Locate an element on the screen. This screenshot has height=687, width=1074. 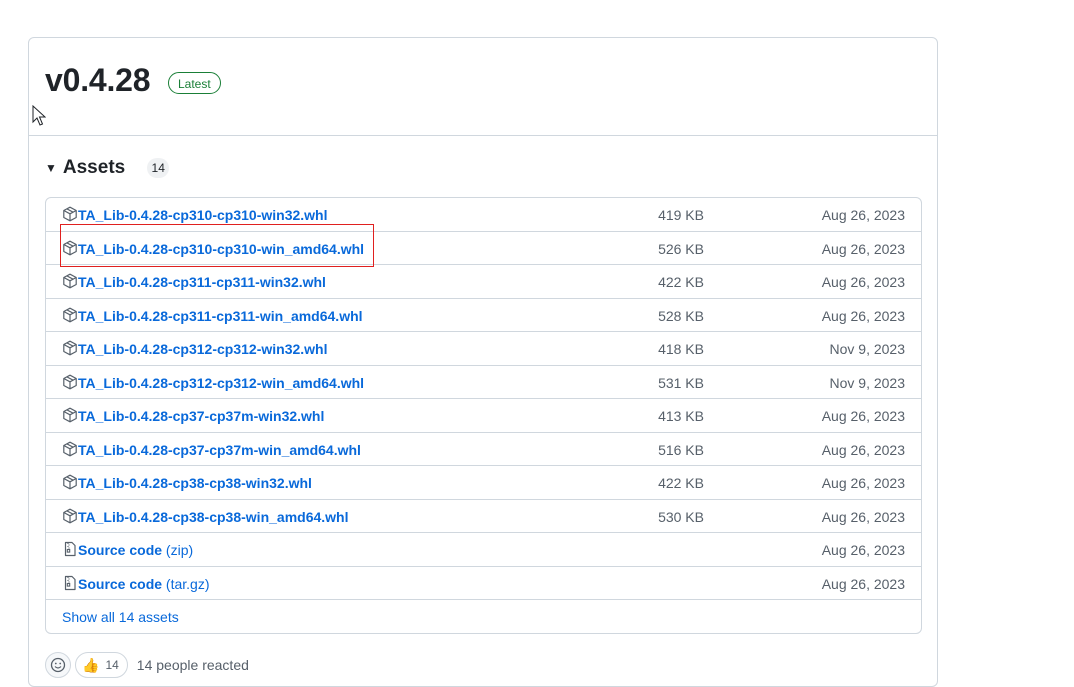
add-reaction-button is located at coordinates (58, 665).